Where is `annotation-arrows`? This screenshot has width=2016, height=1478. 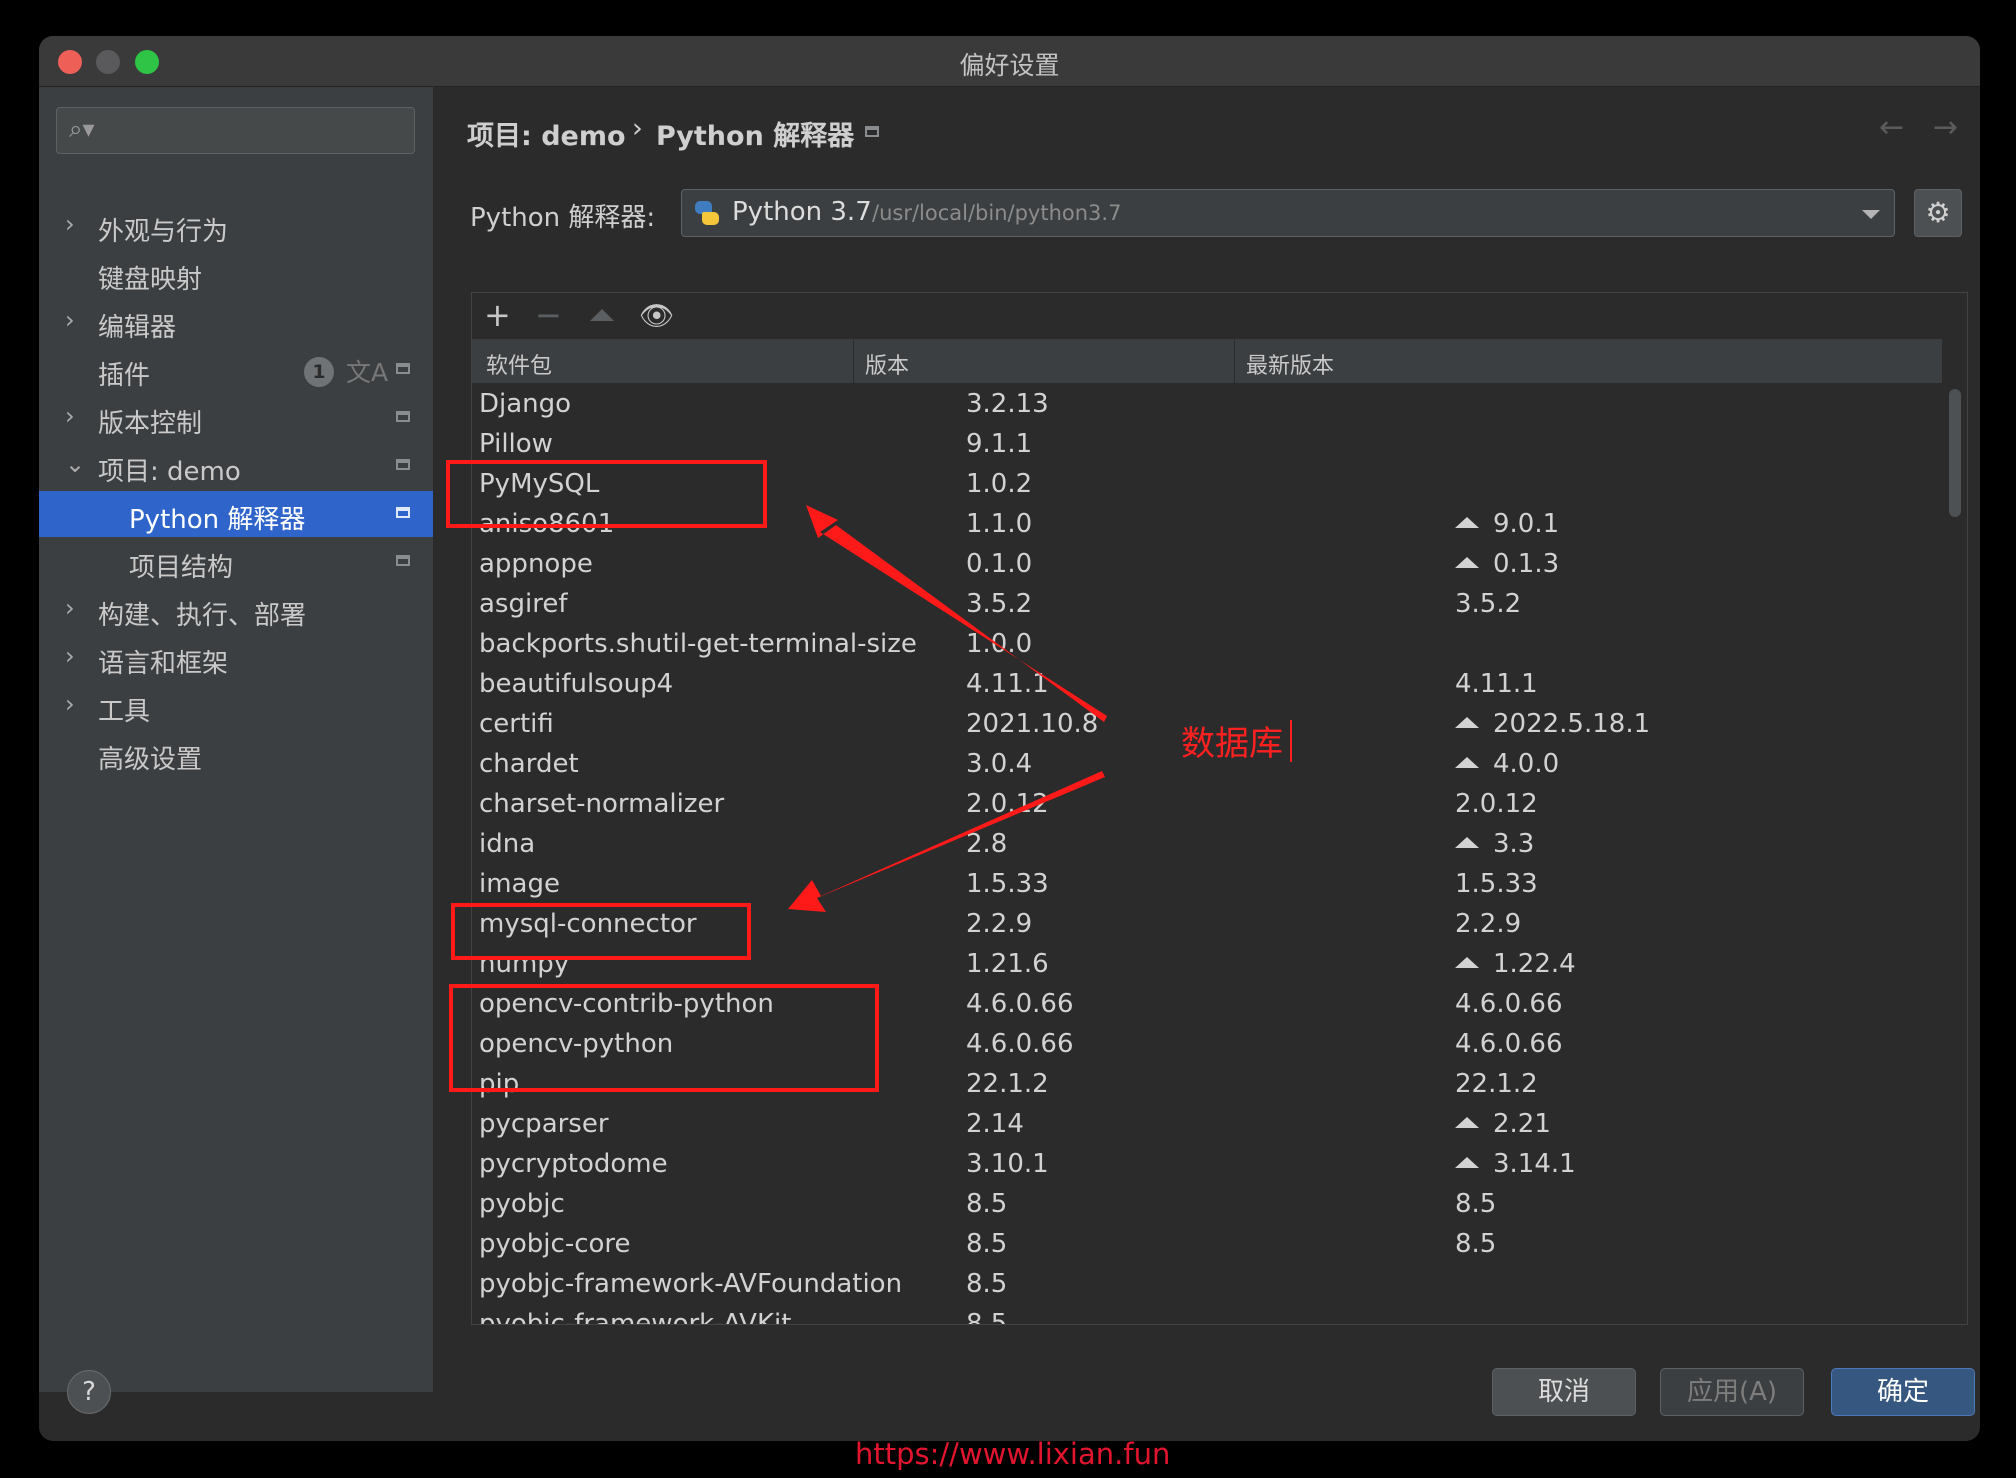 annotation-arrows is located at coordinates (947, 708).